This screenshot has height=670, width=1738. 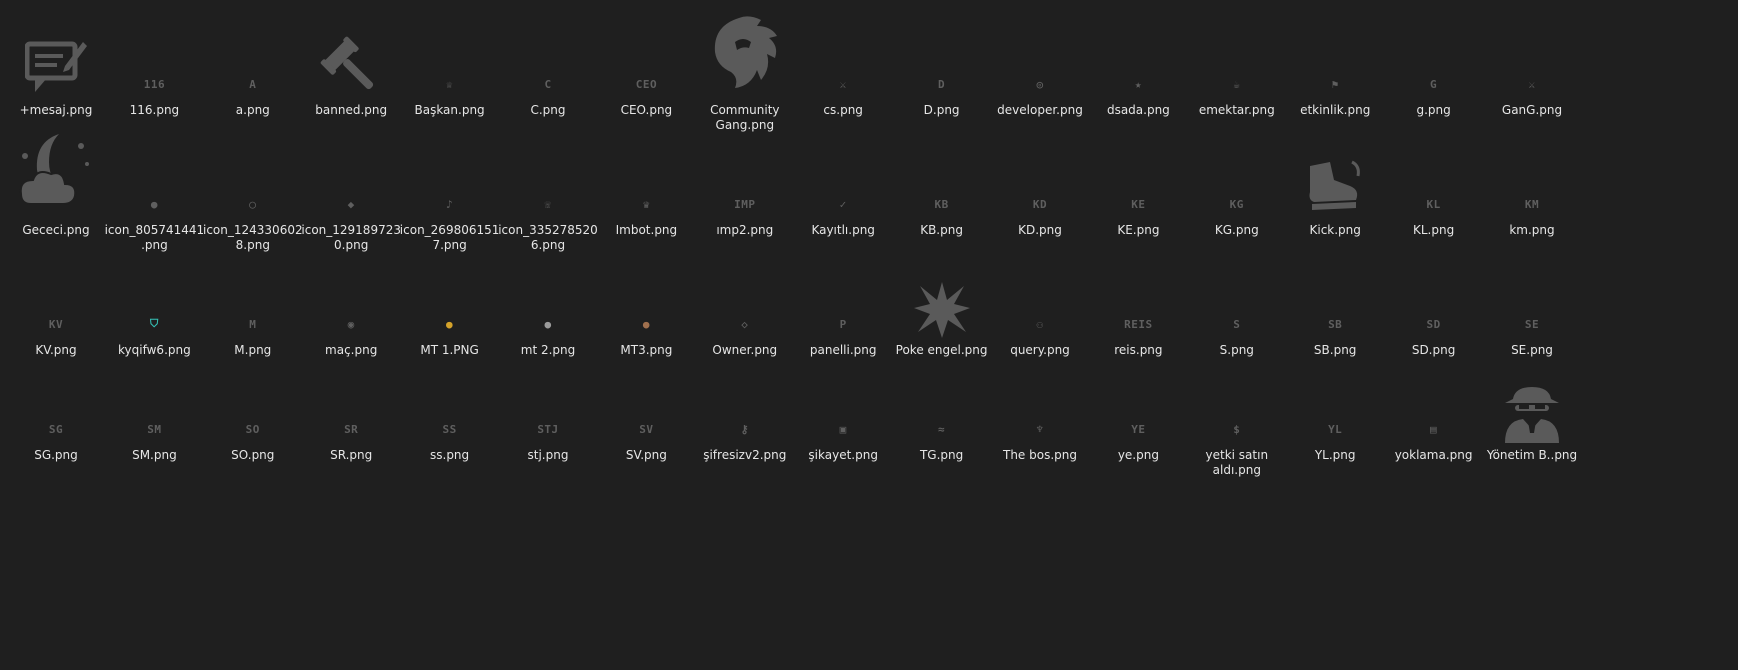 What do you see at coordinates (942, 68) in the screenshot?
I see `file-item: D D.png` at bounding box center [942, 68].